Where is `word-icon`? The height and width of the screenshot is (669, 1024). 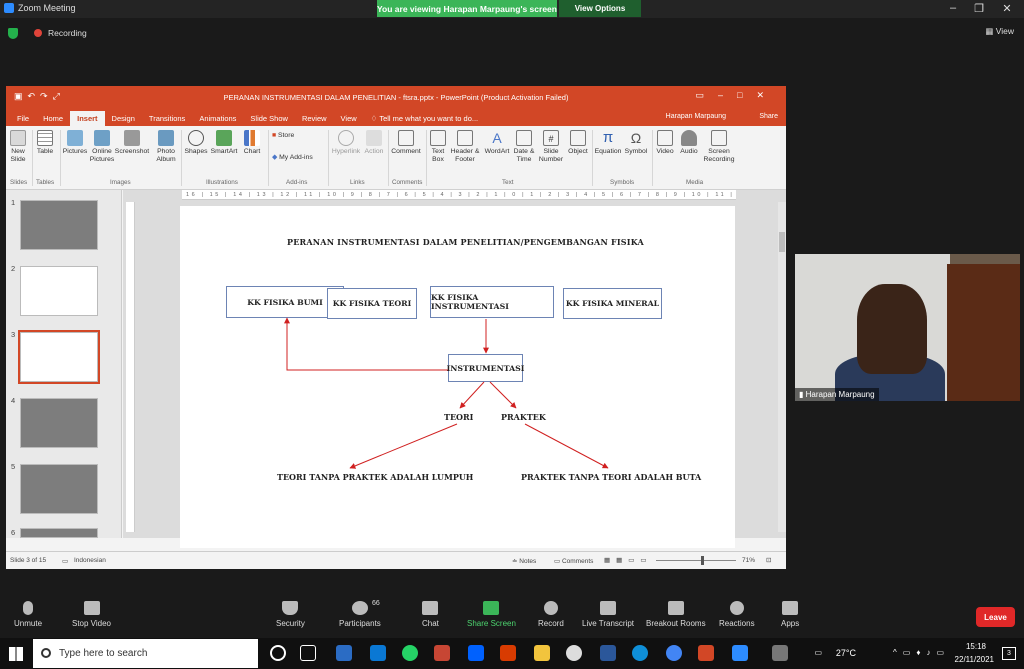
word-icon is located at coordinates (608, 653).